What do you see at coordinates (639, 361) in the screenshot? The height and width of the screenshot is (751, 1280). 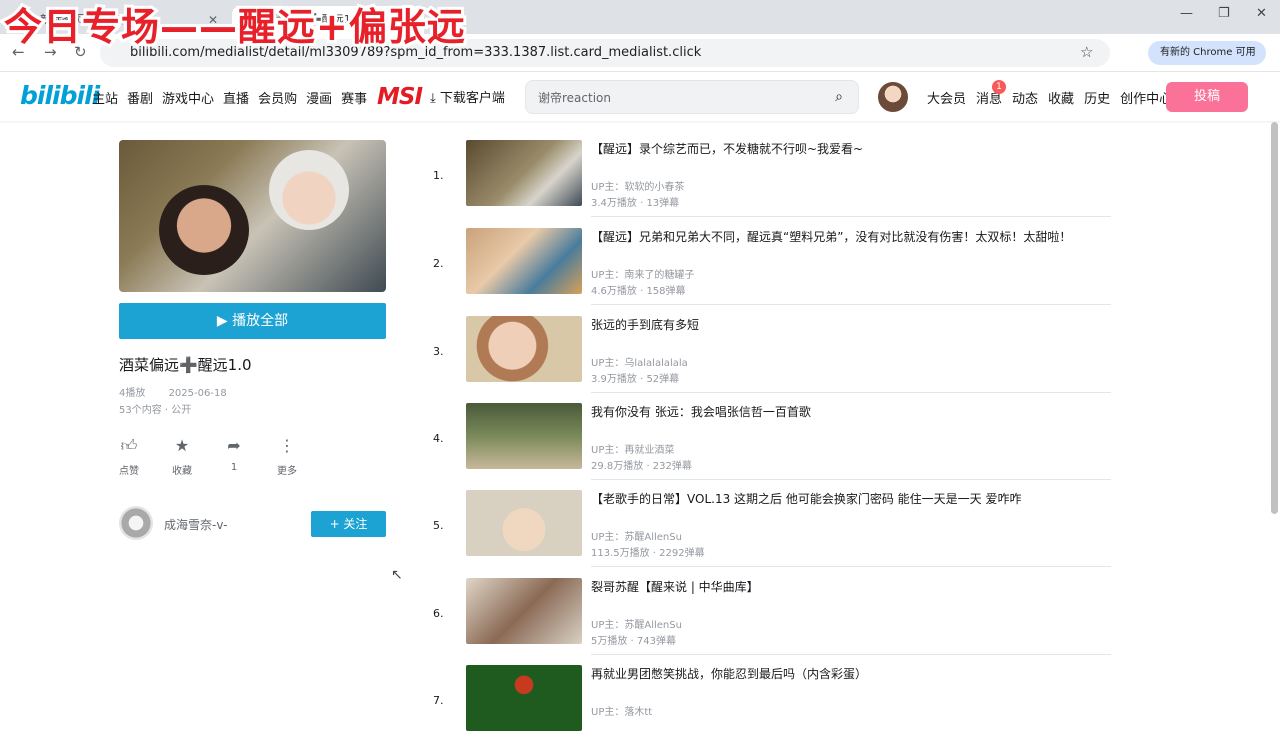 I see `video-uploader: UP主：乌lalalalalala` at bounding box center [639, 361].